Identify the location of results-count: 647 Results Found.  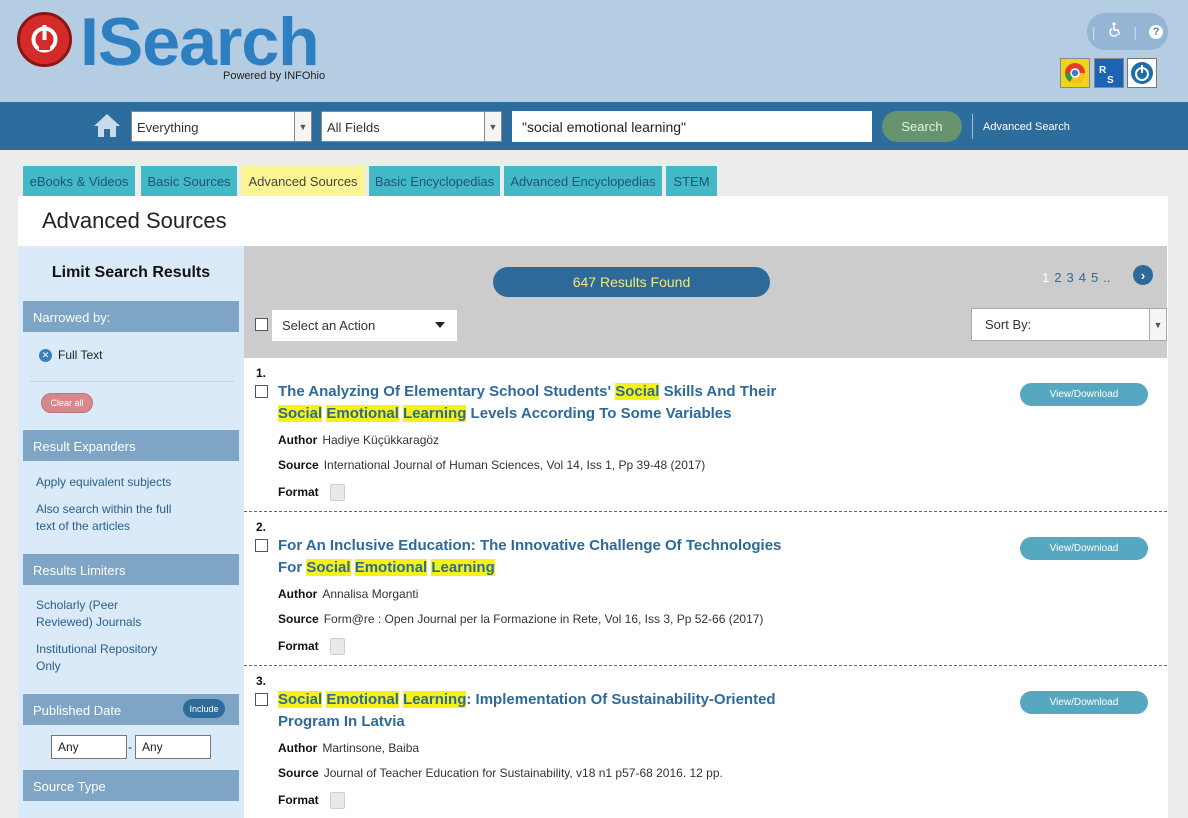
(631, 282).